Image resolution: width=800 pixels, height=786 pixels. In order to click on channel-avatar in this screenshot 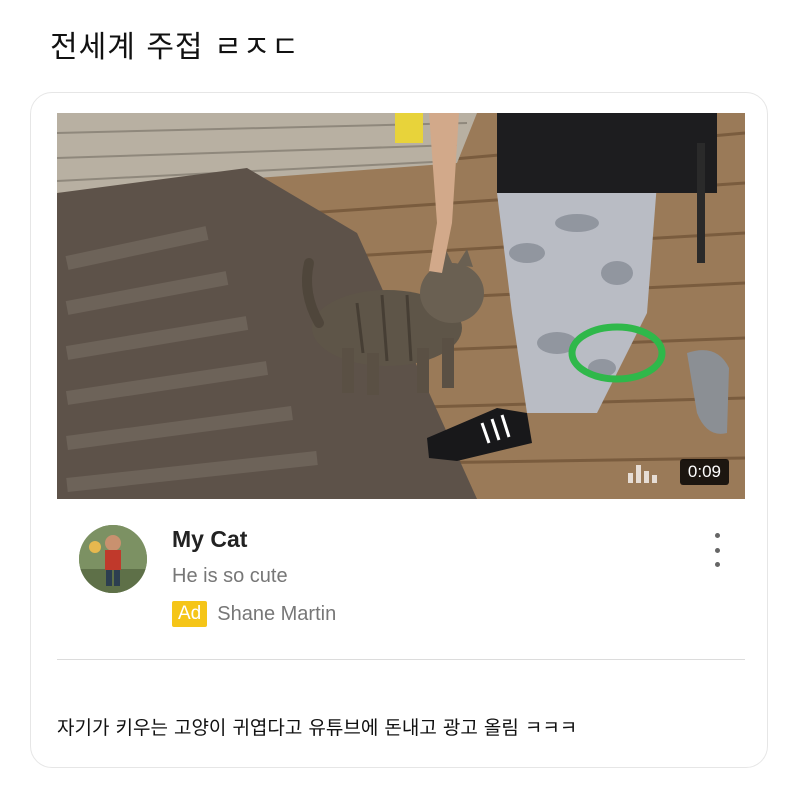, I will do `click(113, 559)`.